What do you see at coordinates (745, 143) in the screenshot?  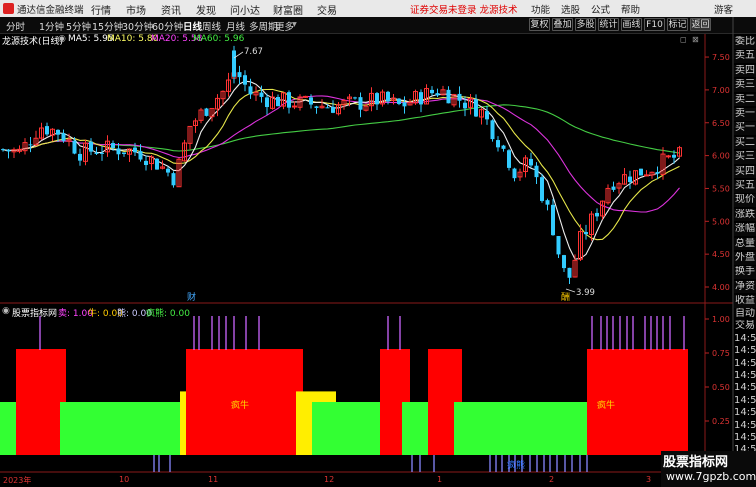 I see `quote-label: 买二` at bounding box center [745, 143].